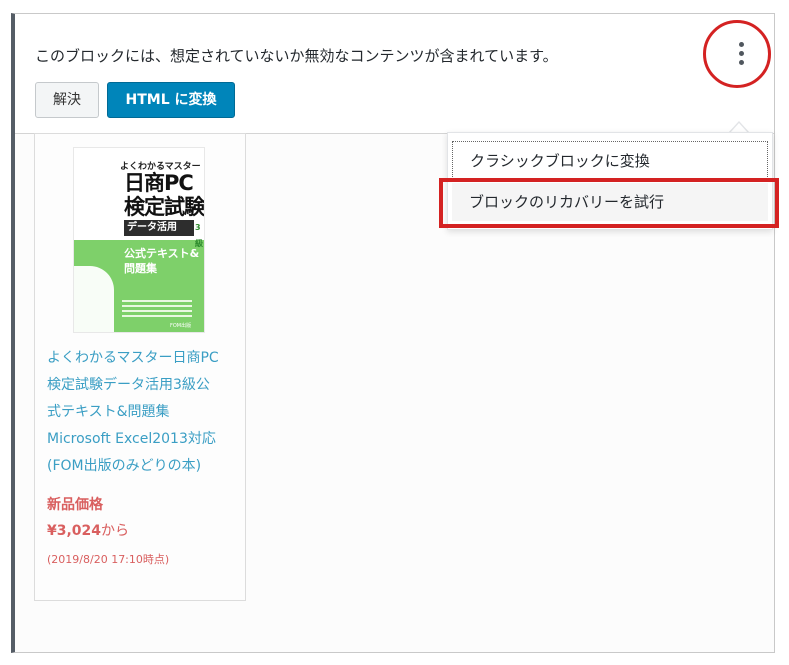 The height and width of the screenshot is (665, 789). I want to click on more-options-button, so click(742, 54).